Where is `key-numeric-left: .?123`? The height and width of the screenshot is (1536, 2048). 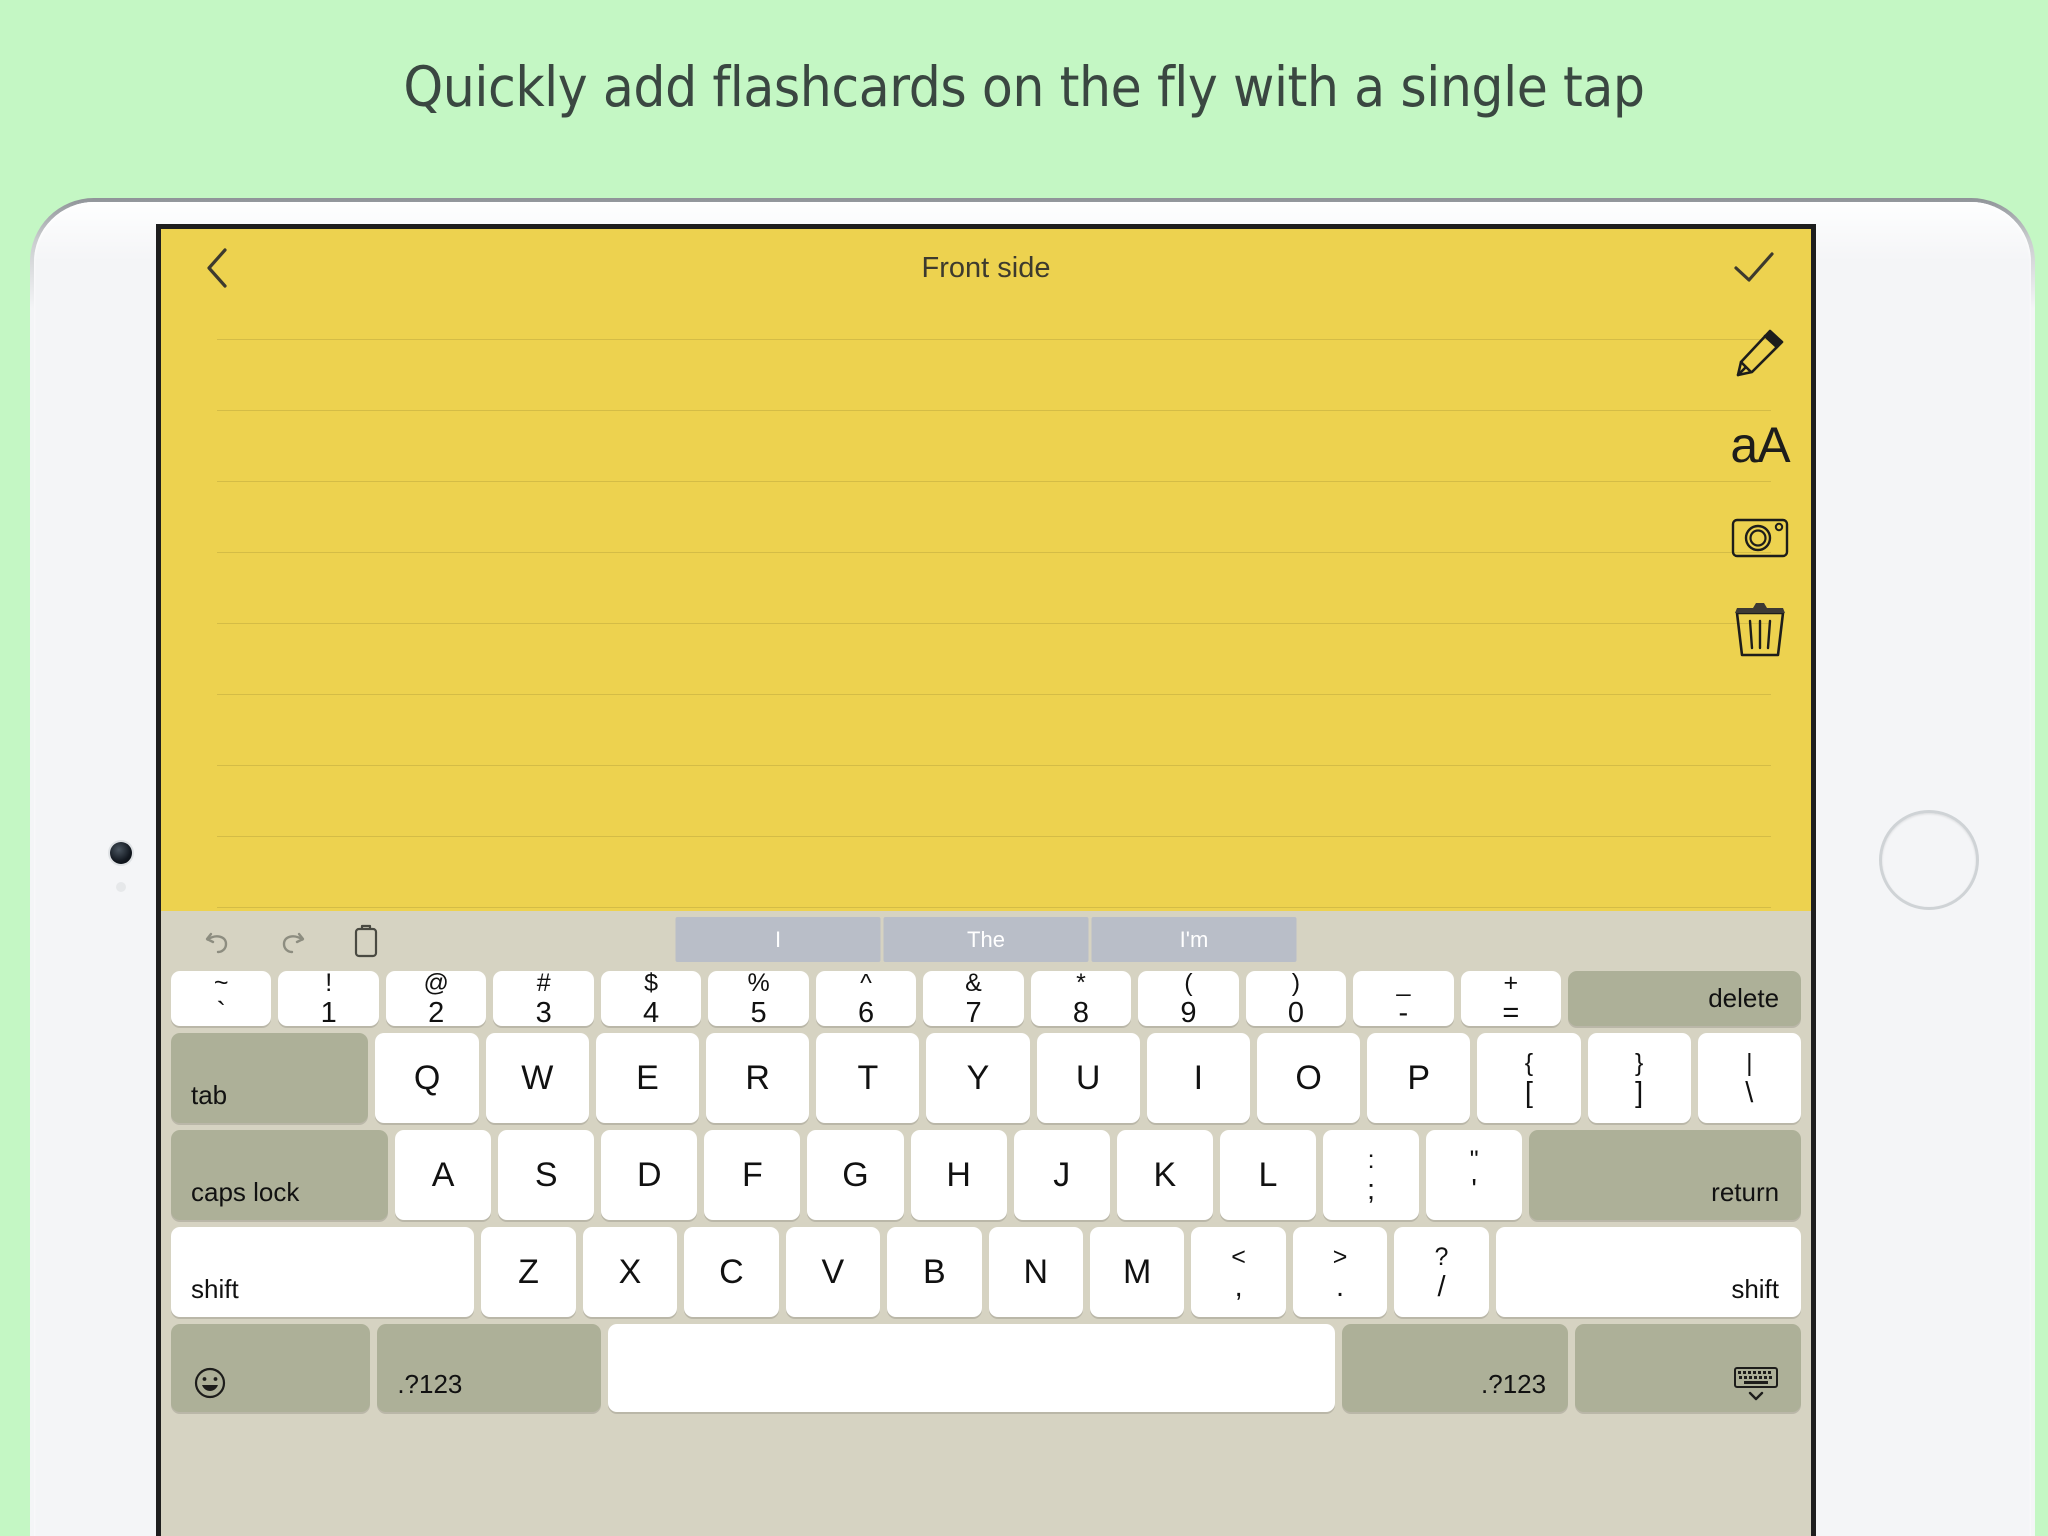
key-numeric-left: .?123 is located at coordinates (489, 1368).